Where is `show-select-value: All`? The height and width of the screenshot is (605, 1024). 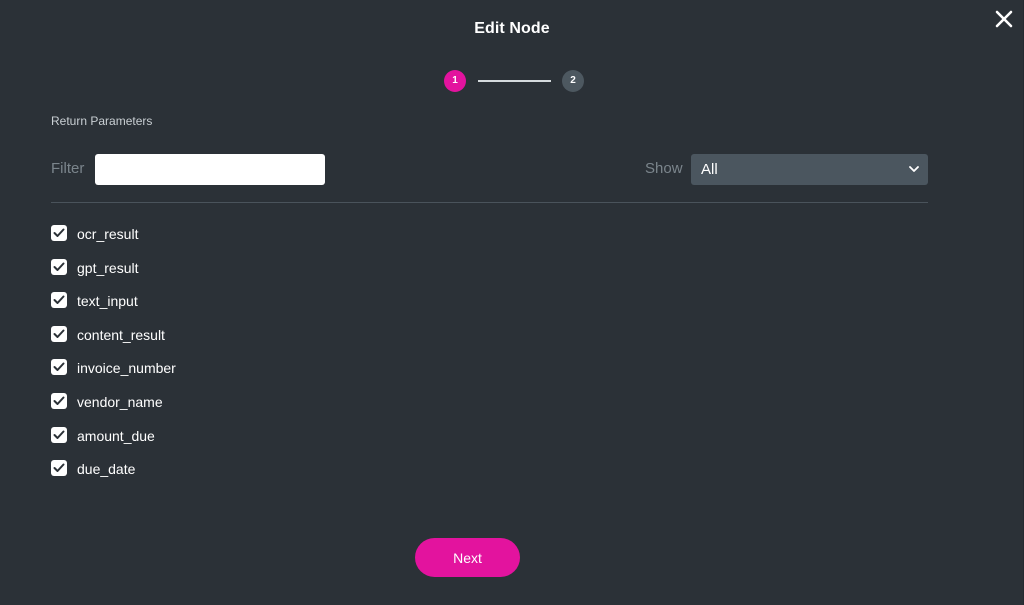 show-select-value: All is located at coordinates (709, 169).